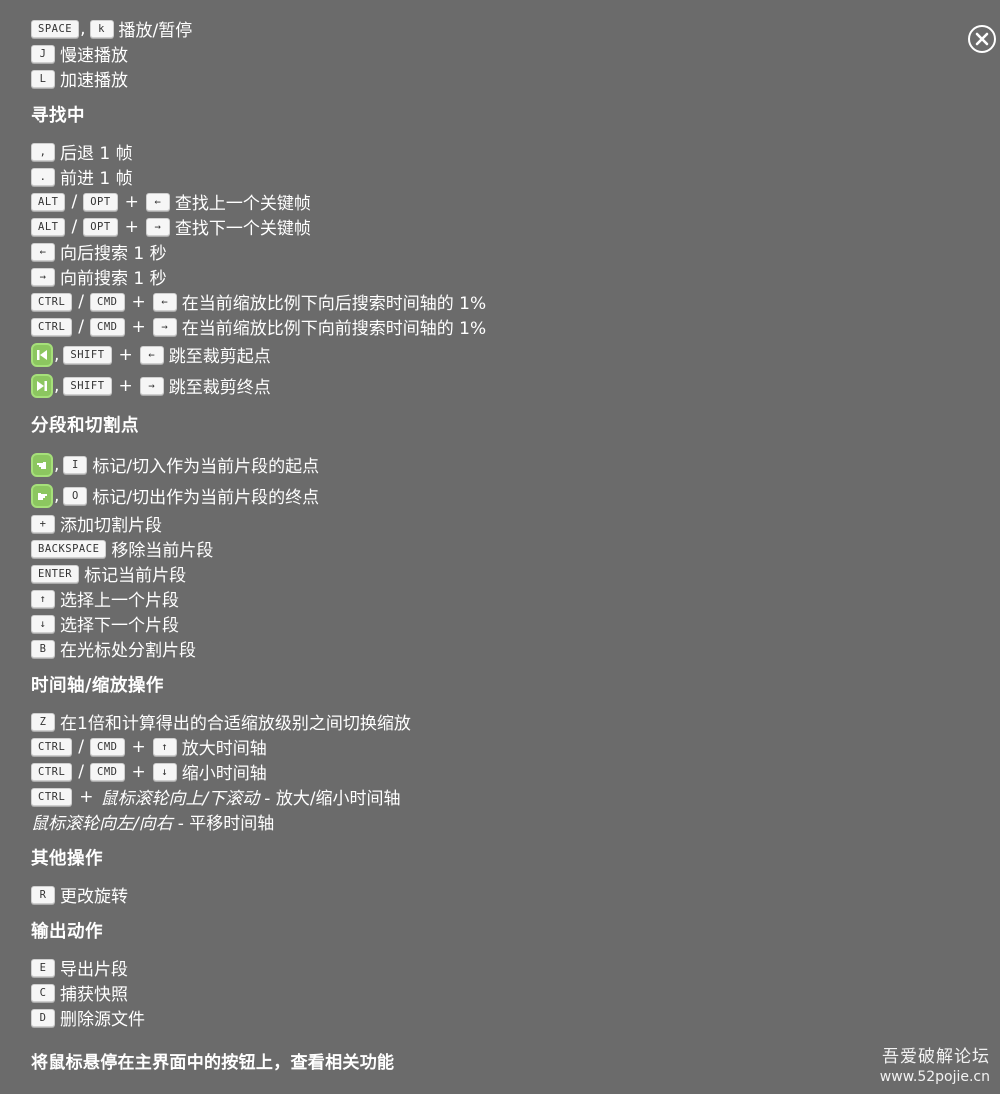 The height and width of the screenshot is (1094, 1000). What do you see at coordinates (481, 1017) in the screenshot?
I see `shortcut-row: D 删除源文件` at bounding box center [481, 1017].